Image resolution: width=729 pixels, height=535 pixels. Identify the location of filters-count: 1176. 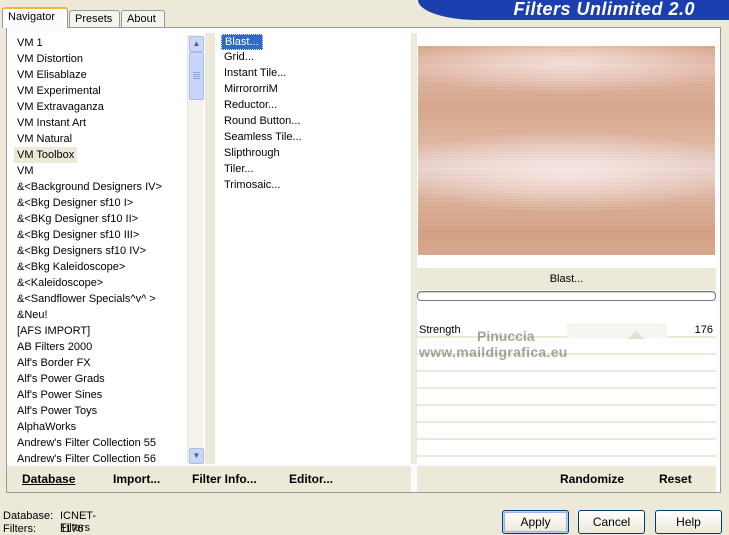
(72, 529).